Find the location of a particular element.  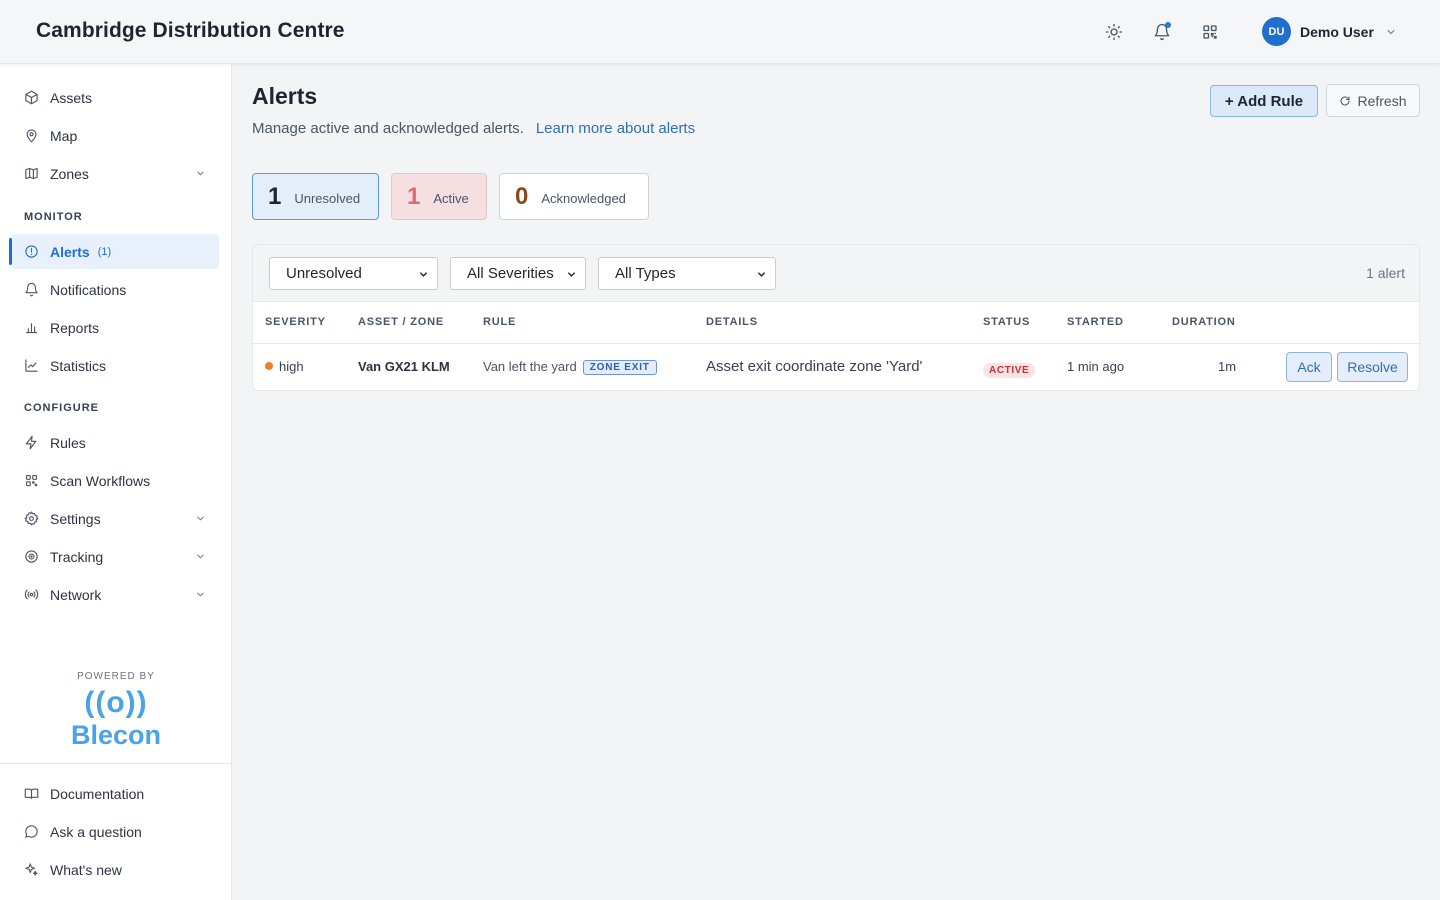

subtitle-text: Manage active and acknowledged alerts. is located at coordinates (388, 128).